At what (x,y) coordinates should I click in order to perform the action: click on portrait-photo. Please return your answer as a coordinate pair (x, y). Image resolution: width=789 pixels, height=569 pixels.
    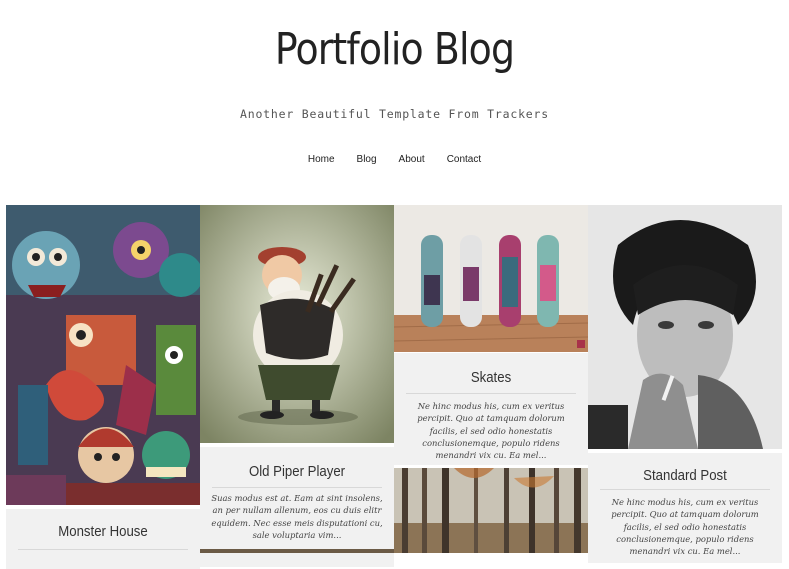
    Looking at the image, I should click on (685, 327).